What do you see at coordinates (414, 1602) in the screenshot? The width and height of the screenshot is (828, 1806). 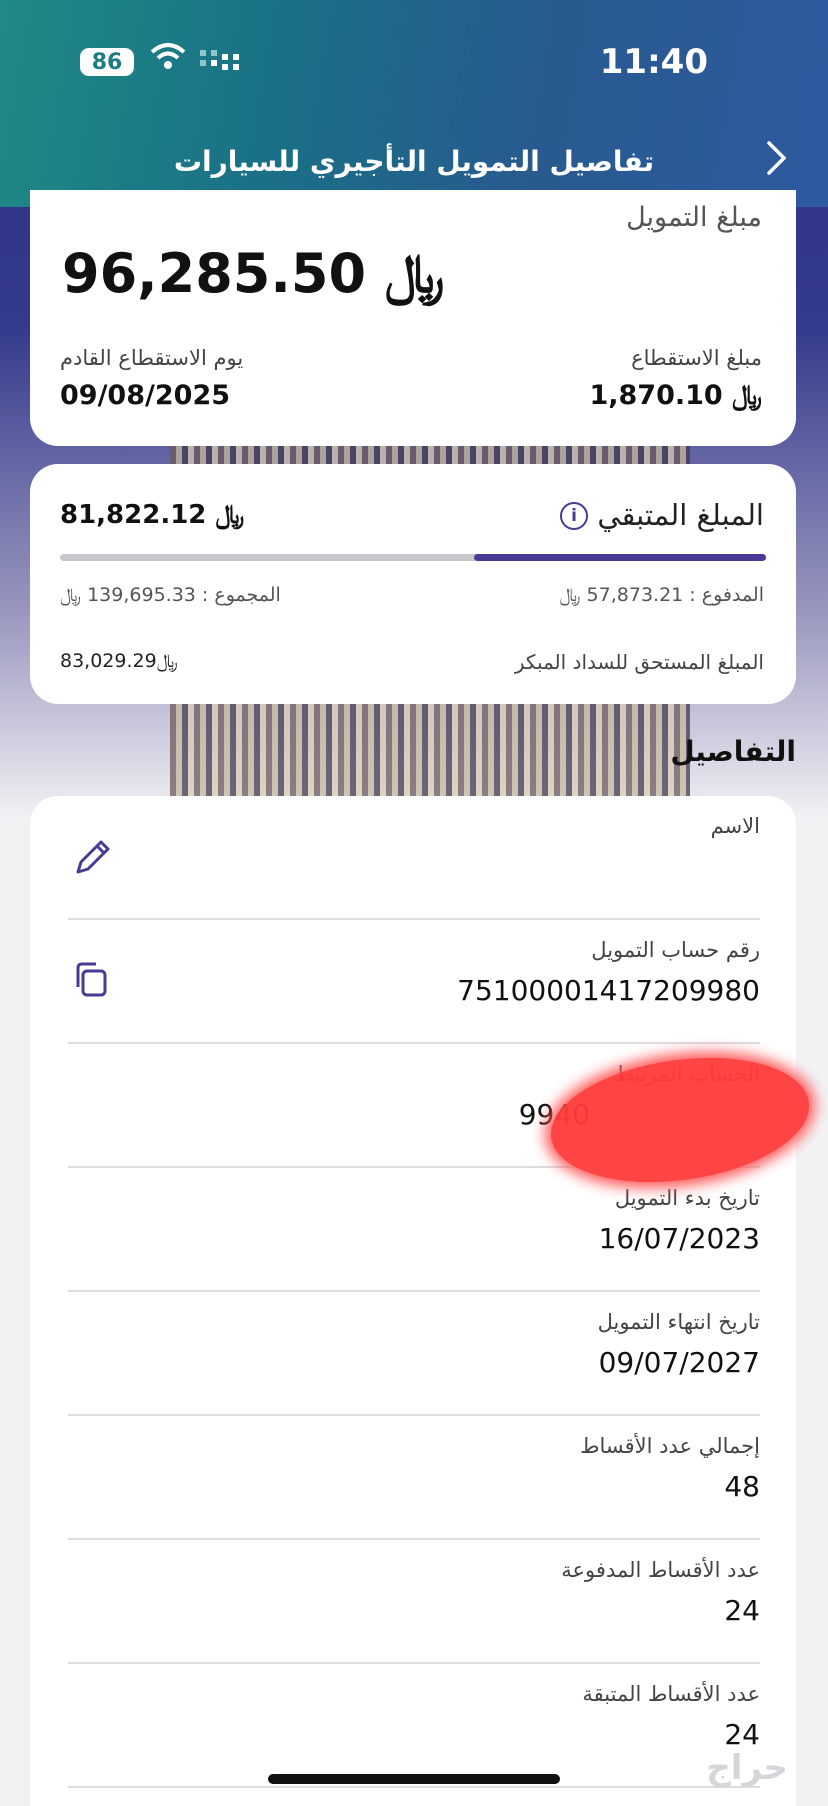 I see `detail-row-paid-installments: عدد الأقساط المدفوعة 24` at bounding box center [414, 1602].